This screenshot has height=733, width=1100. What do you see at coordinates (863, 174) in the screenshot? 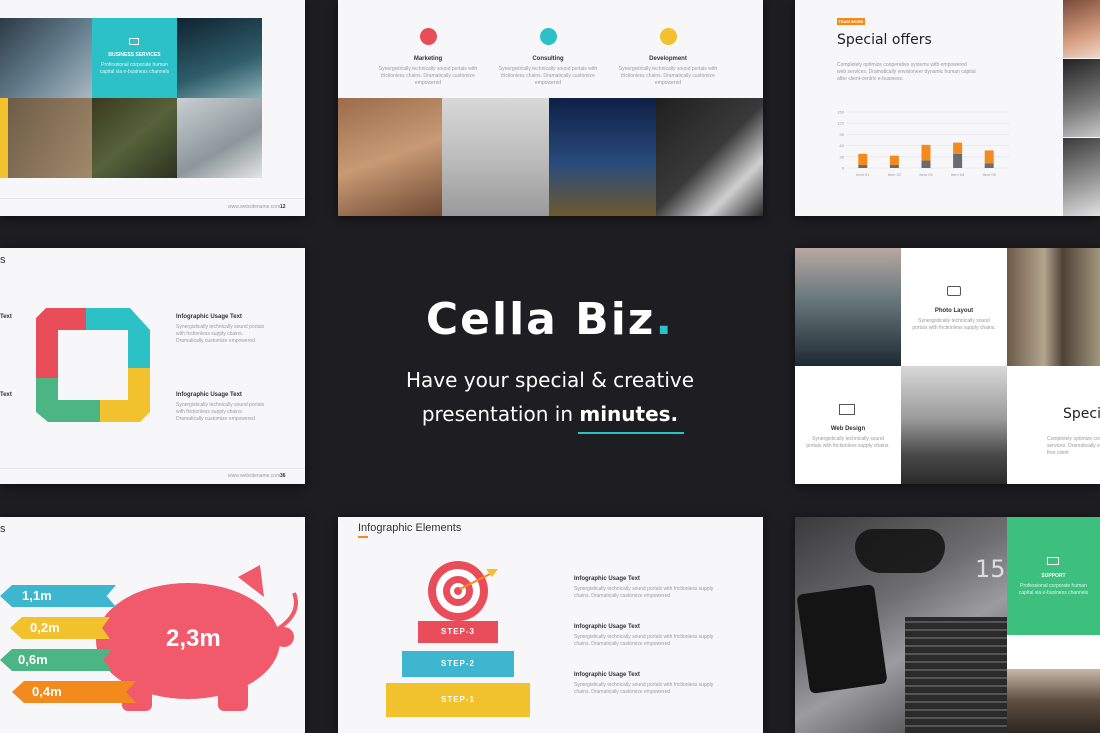
I see `x-tick-label: Item 01` at bounding box center [863, 174].